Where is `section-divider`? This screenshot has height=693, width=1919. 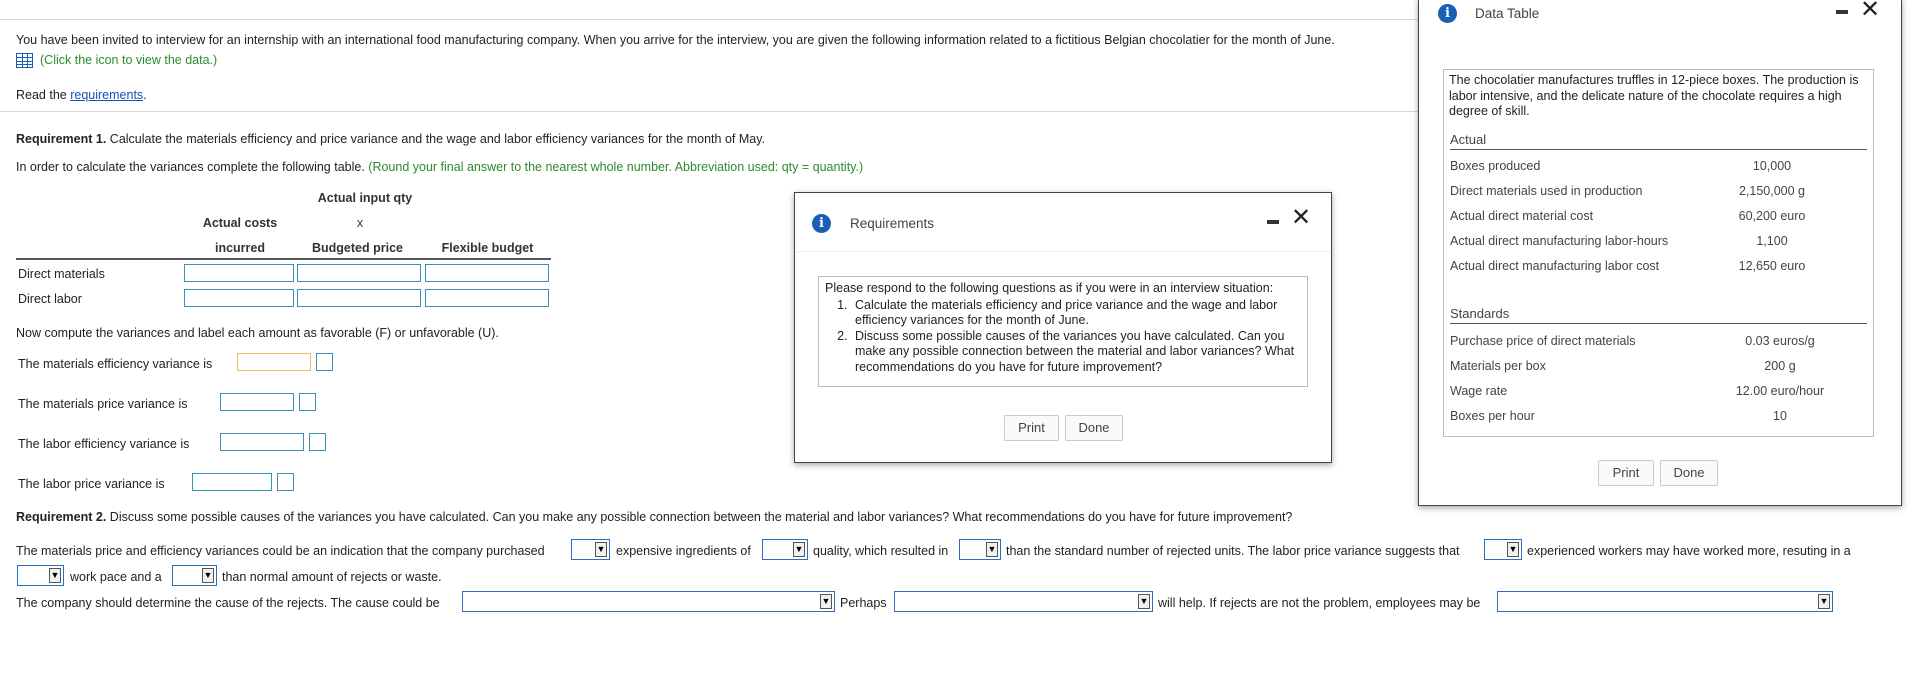 section-divider is located at coordinates (709, 111).